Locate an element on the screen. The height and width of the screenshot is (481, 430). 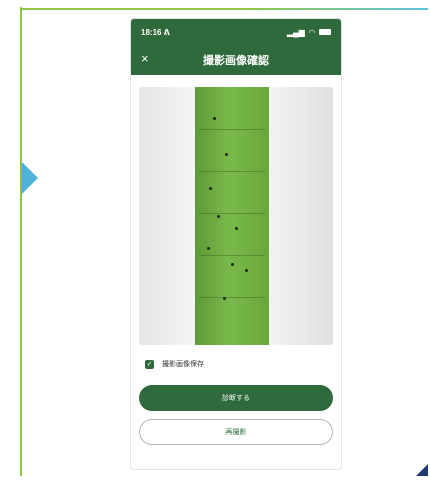
diagnose-button: 診断する is located at coordinates (236, 398).